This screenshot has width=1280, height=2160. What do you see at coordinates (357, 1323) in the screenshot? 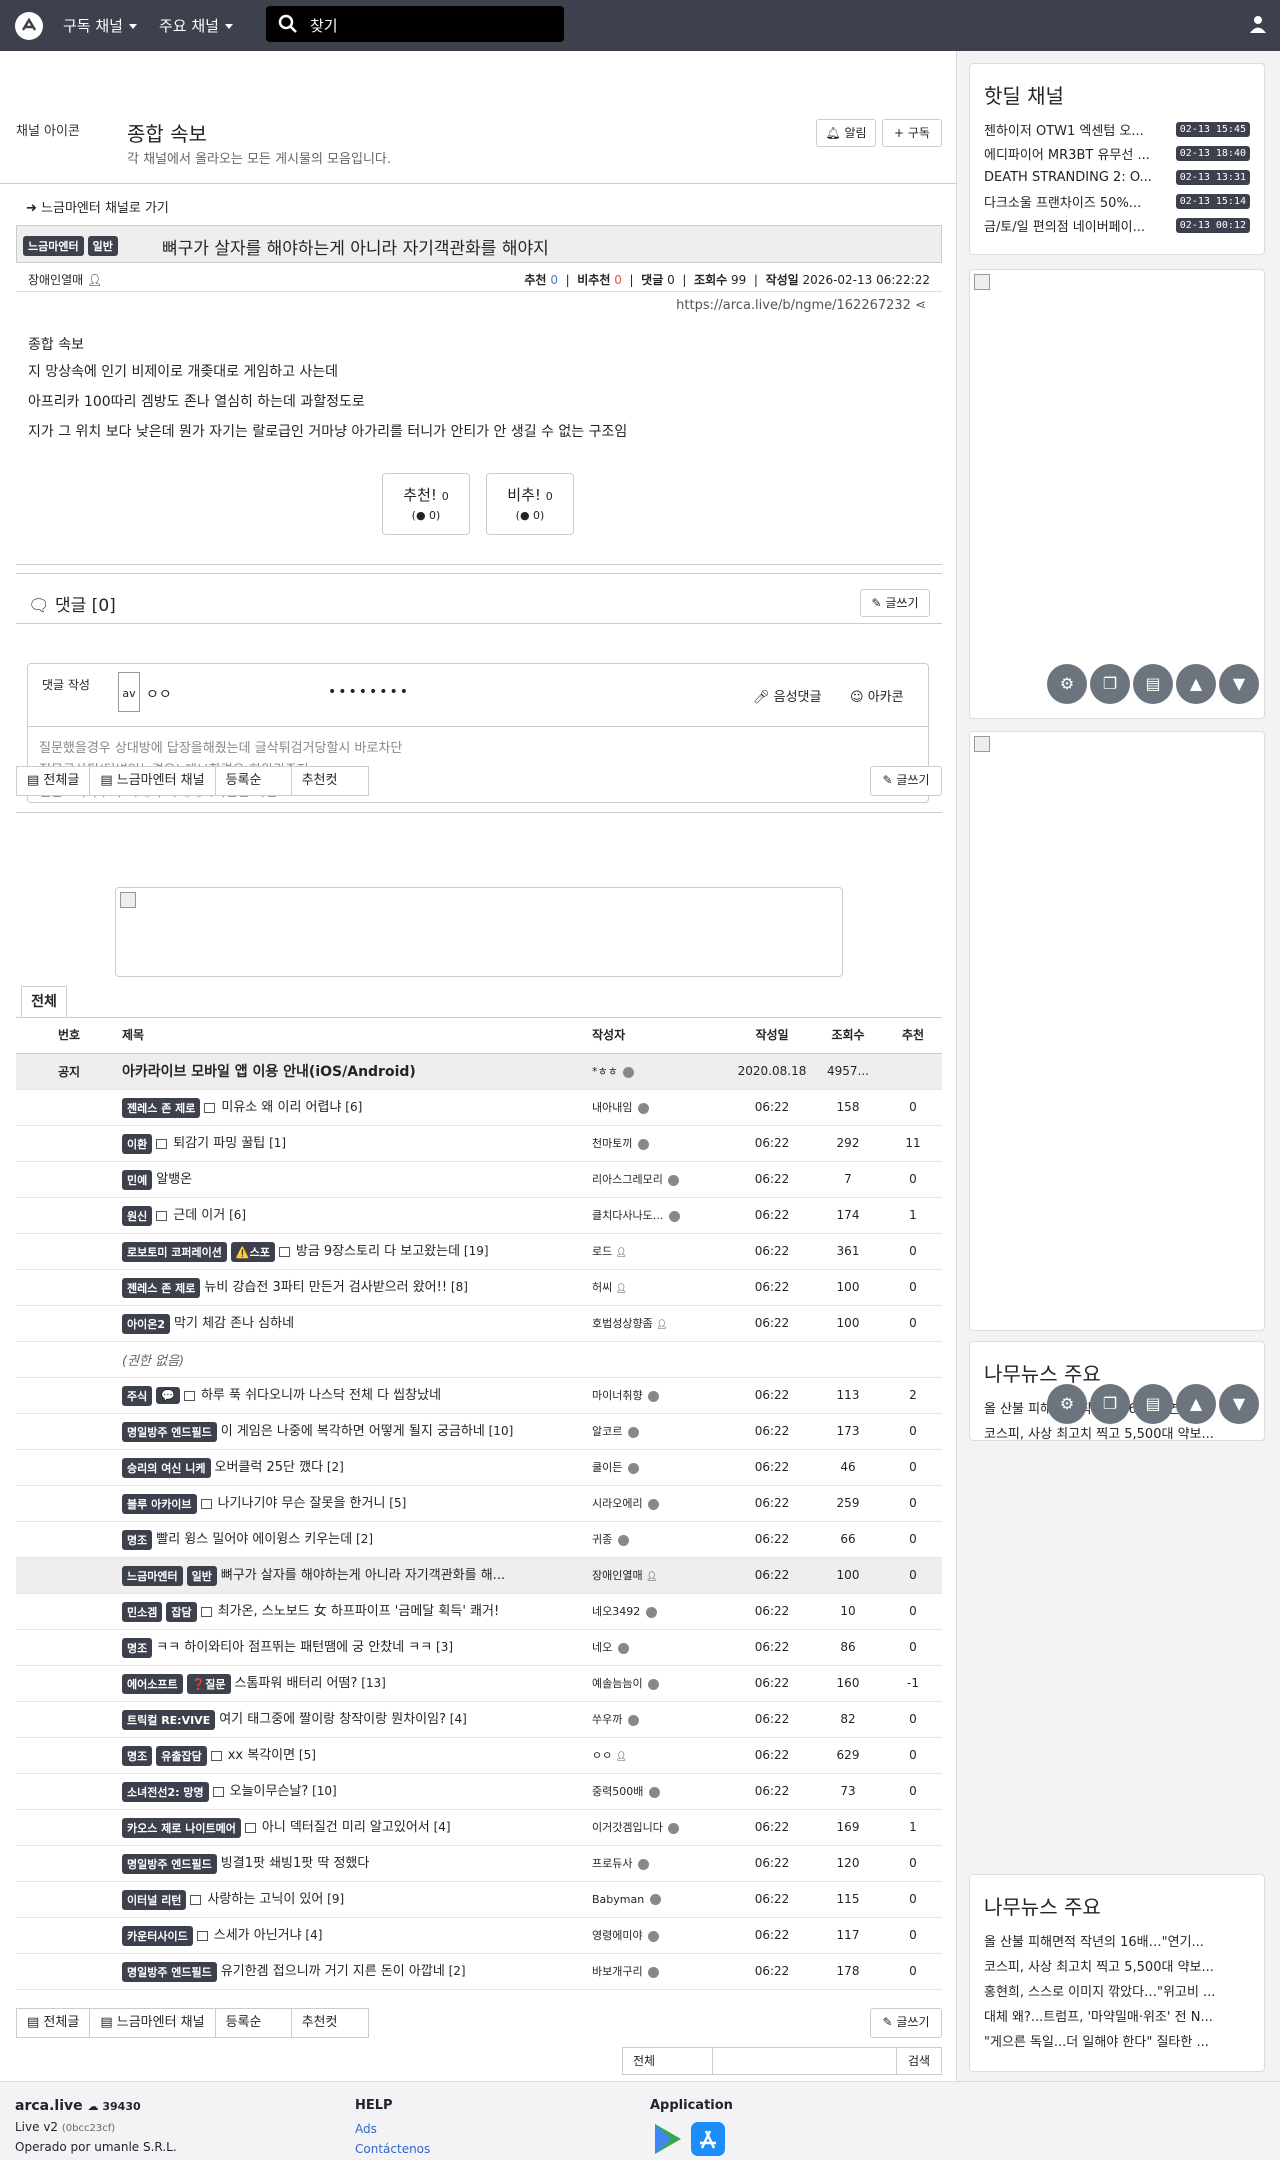
I see `row-title-cell: 아이온2 막기 체감 존나 심하네` at bounding box center [357, 1323].